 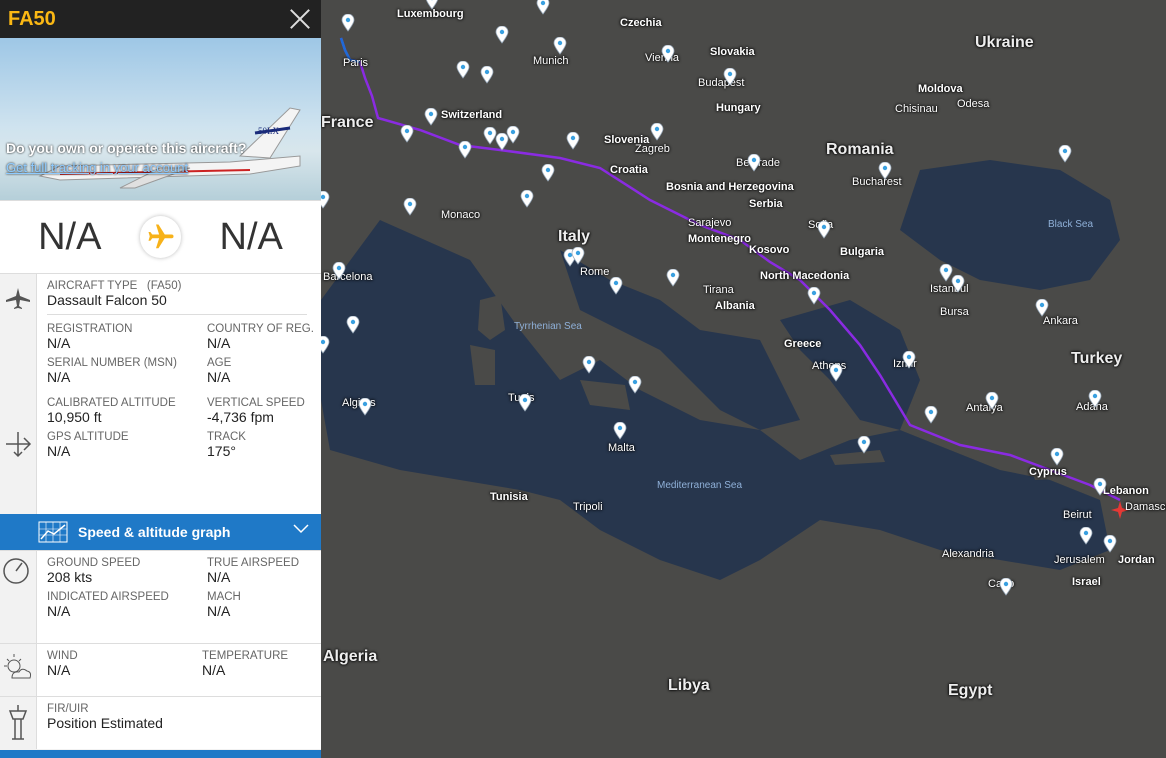 I want to click on full-tracking-link: Get full tracking in your account, so click(x=97, y=167).